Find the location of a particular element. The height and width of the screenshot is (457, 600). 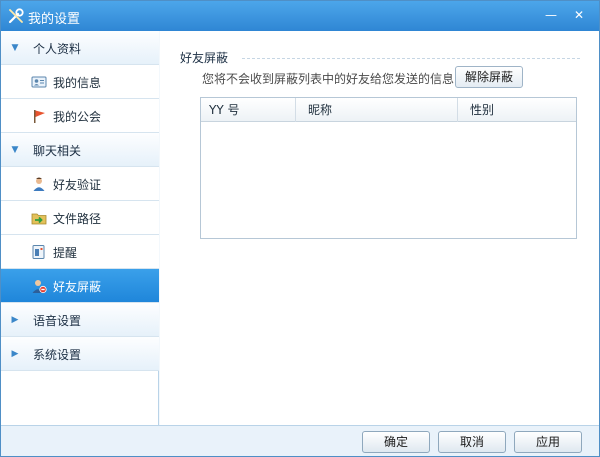

section-divider is located at coordinates (411, 58).